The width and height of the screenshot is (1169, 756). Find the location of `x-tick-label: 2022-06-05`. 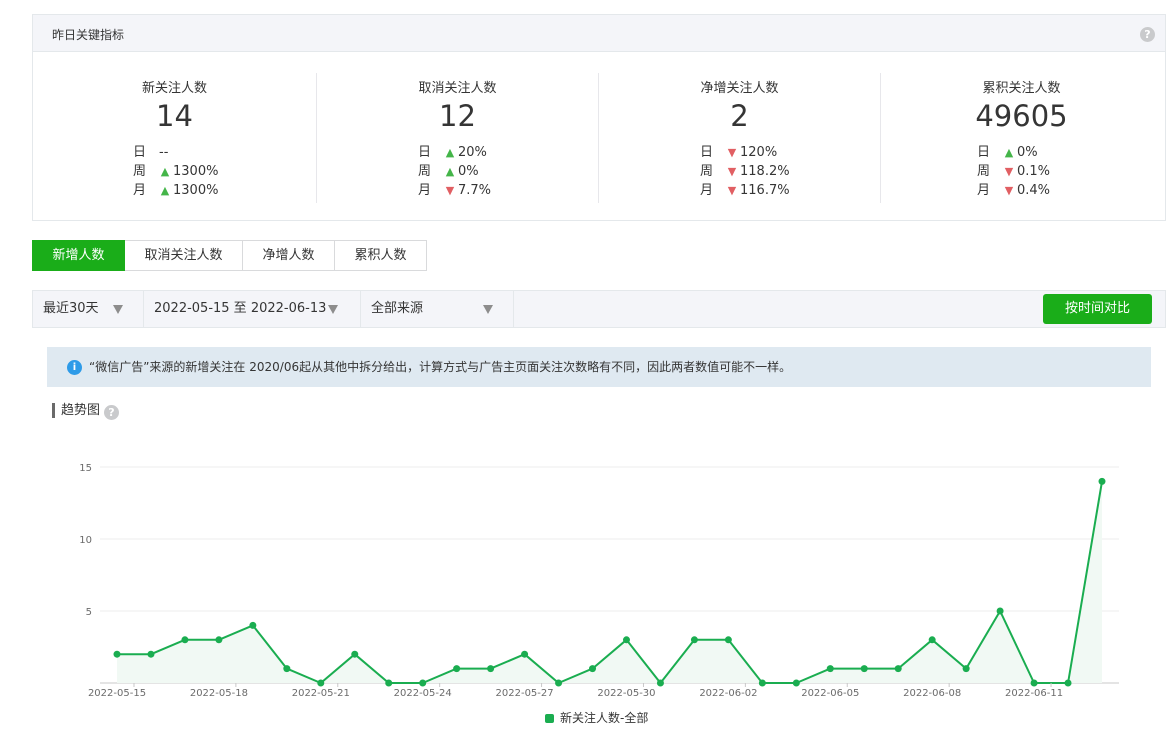

x-tick-label: 2022-06-05 is located at coordinates (830, 693).